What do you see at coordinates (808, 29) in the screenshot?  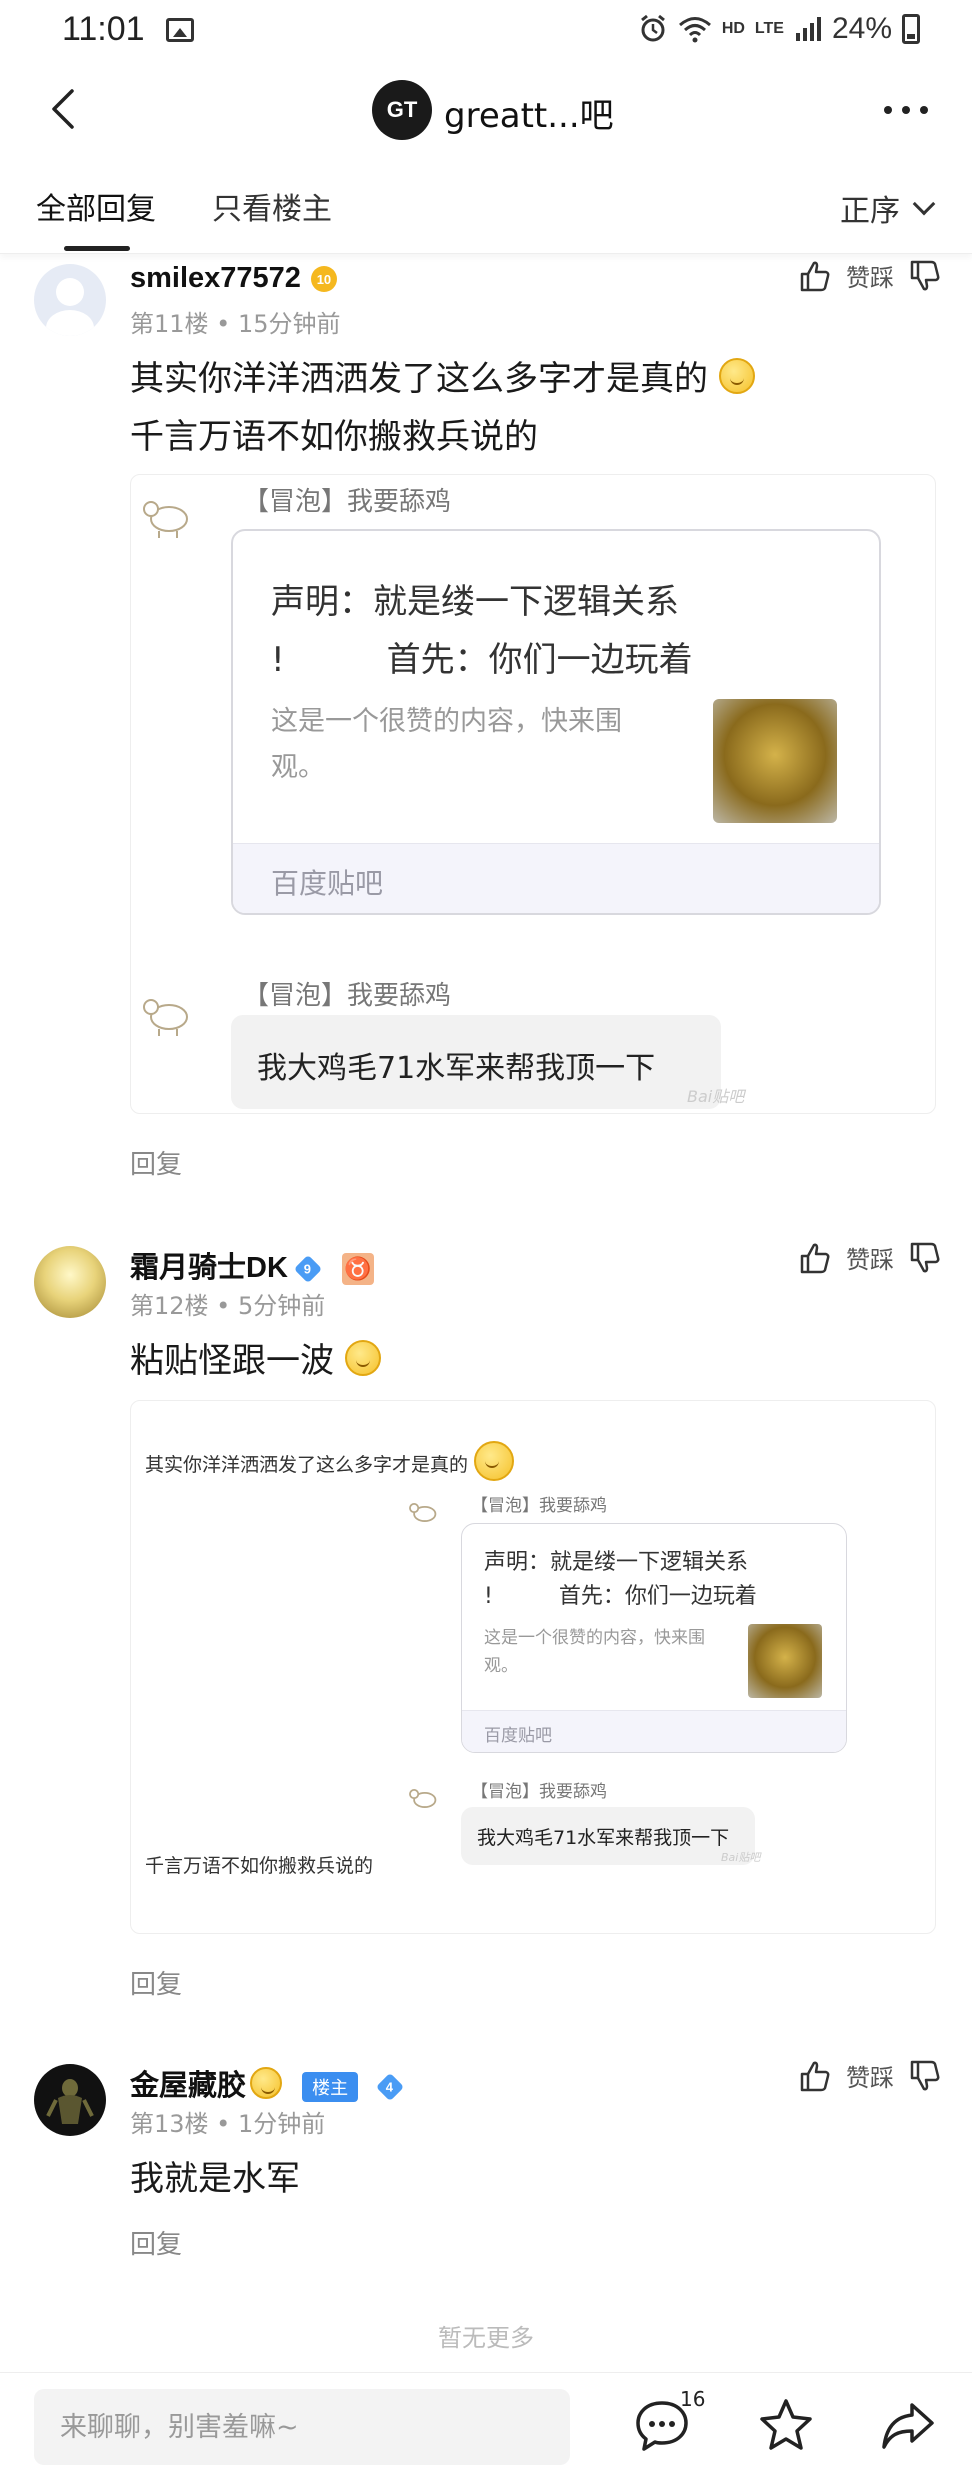 I see `signal-icon` at bounding box center [808, 29].